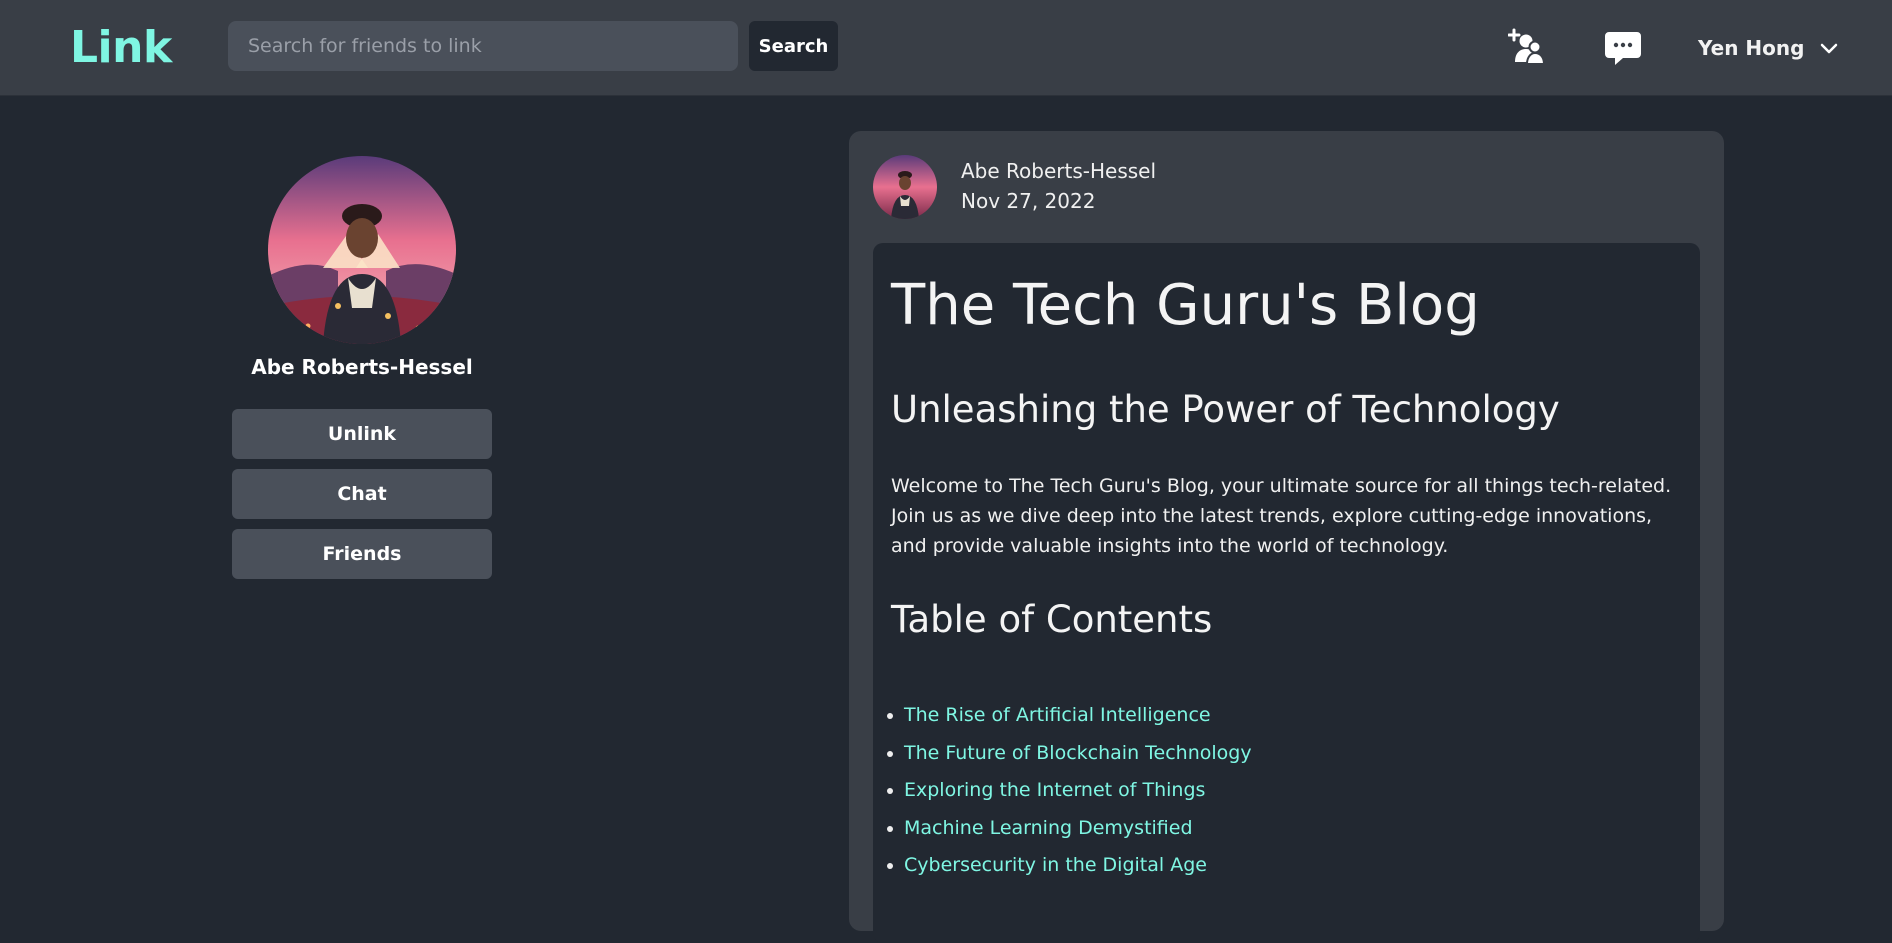  What do you see at coordinates (946, 48) in the screenshot?
I see `top-navbar: Link Search Yen Hong` at bounding box center [946, 48].